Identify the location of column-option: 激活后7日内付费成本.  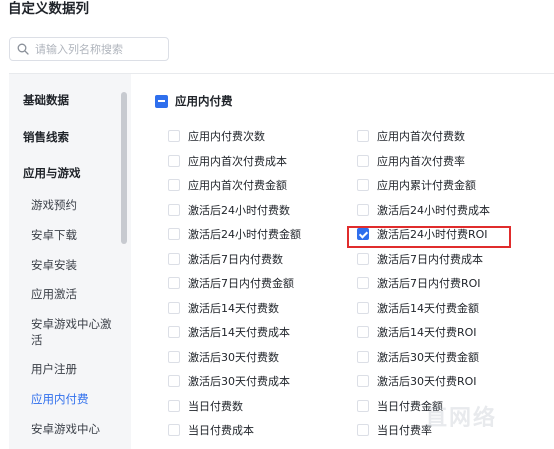
(420, 259).